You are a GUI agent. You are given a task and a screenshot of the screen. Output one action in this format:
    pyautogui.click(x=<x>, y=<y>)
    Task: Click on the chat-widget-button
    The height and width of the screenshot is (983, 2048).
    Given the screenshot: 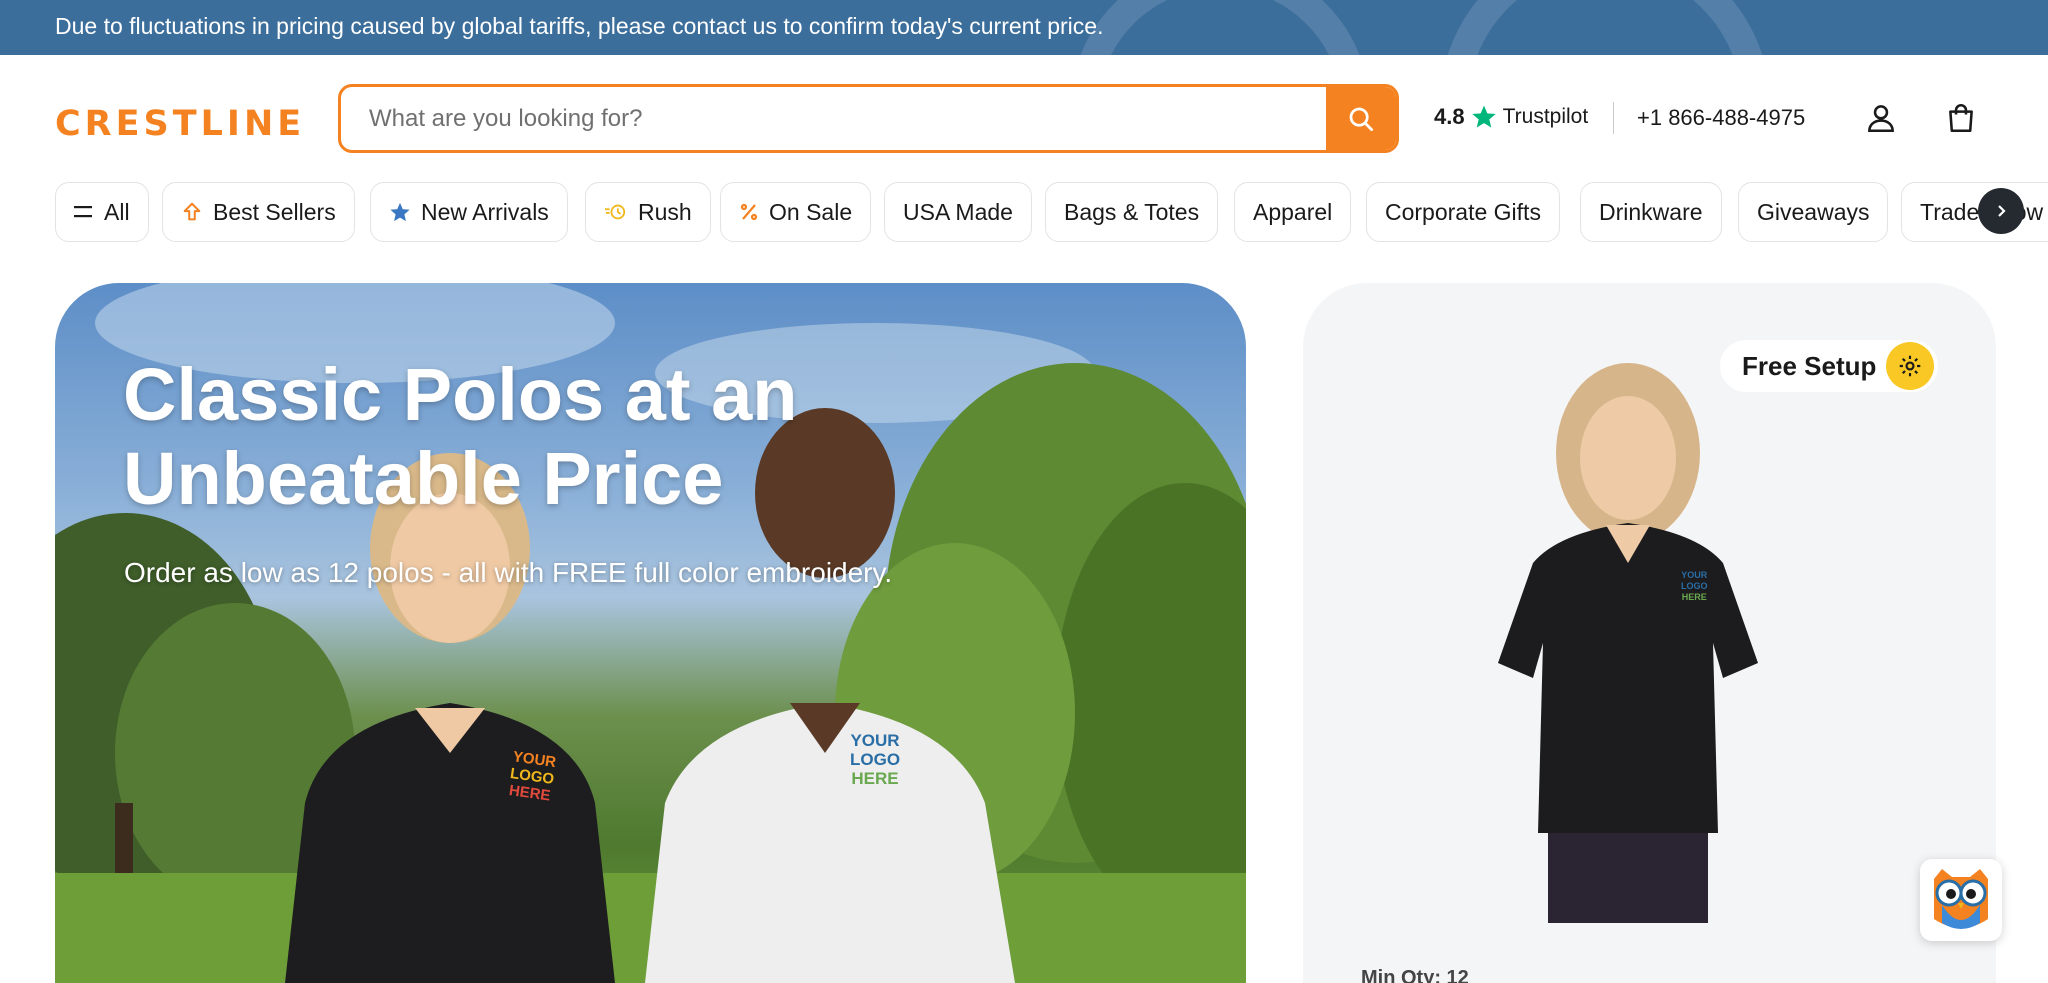 What is the action you would take?
    pyautogui.click(x=1961, y=900)
    